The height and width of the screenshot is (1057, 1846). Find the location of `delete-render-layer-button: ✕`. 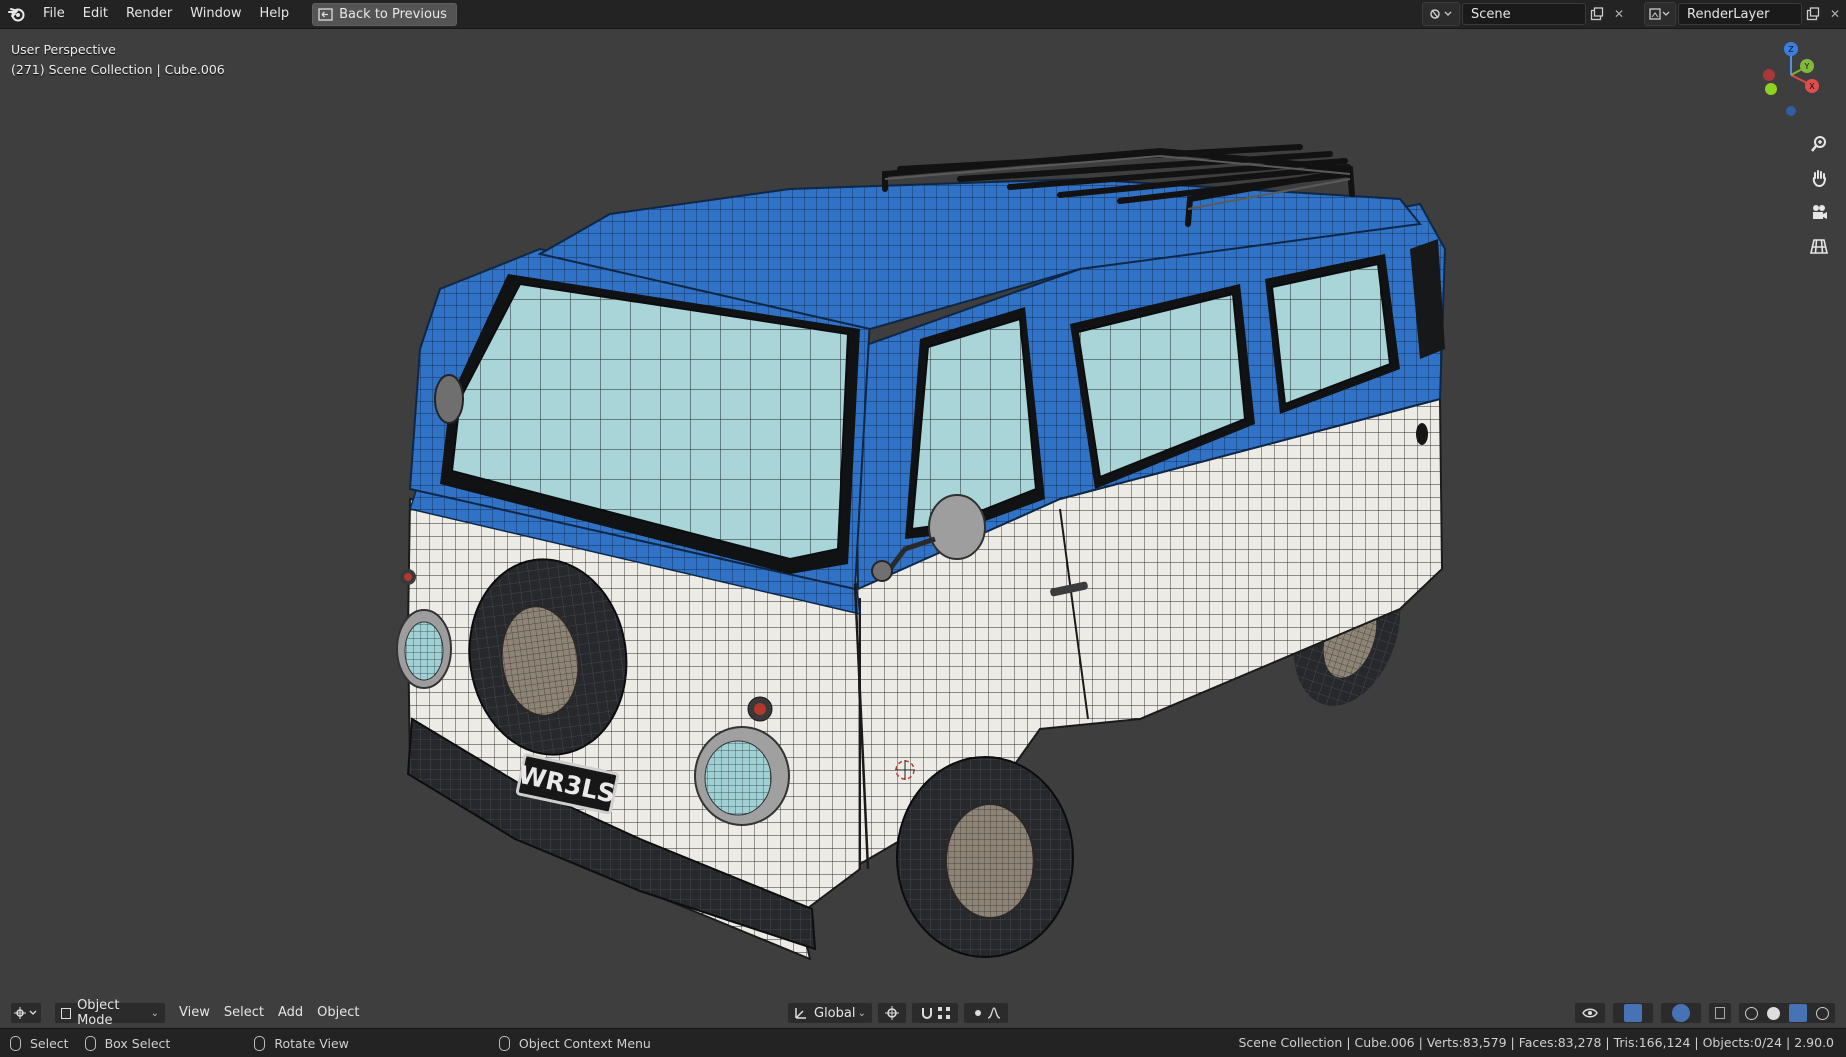

delete-render-layer-button: ✕ is located at coordinates (1835, 14).